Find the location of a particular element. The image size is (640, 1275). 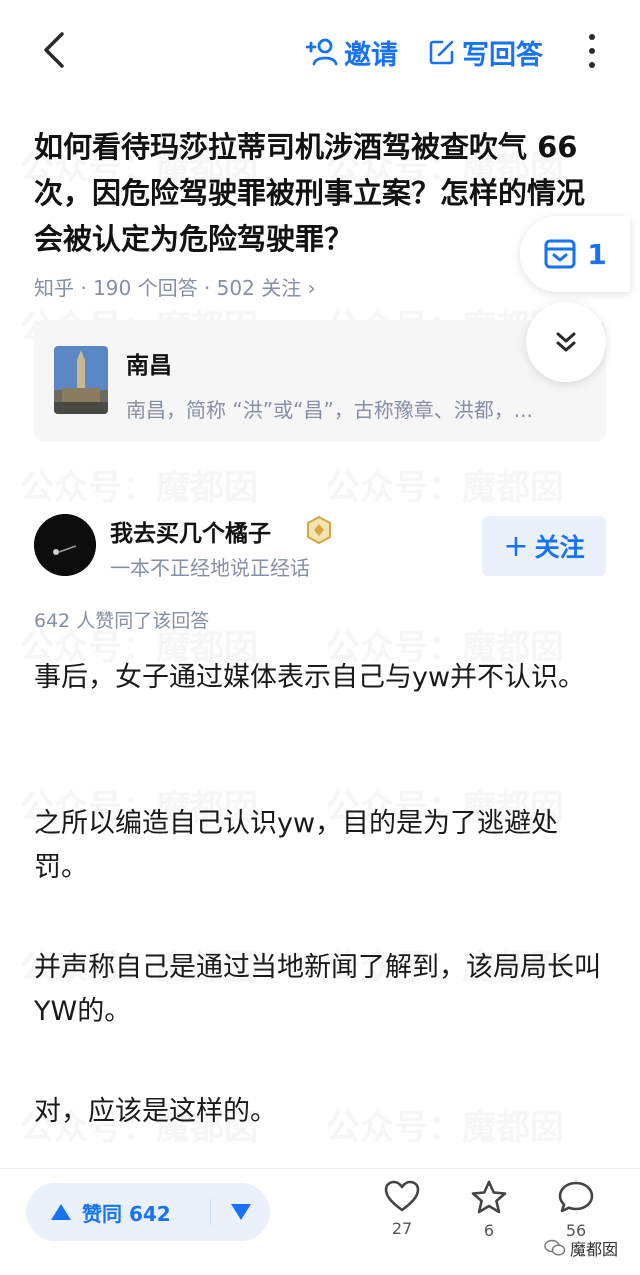

back-button is located at coordinates (54, 50).